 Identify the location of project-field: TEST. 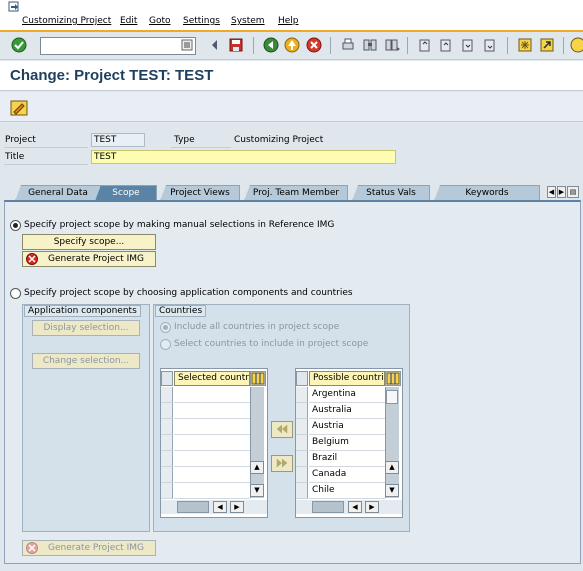
(118, 140).